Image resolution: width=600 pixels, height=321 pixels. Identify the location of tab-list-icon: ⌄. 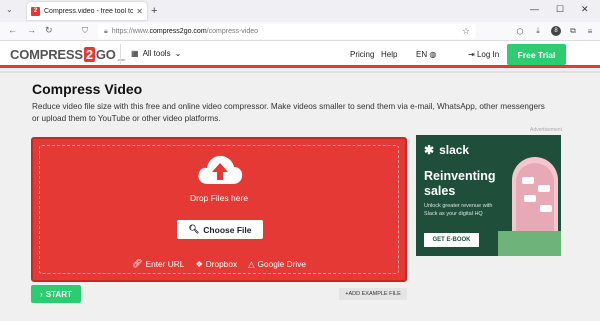
(9, 9).